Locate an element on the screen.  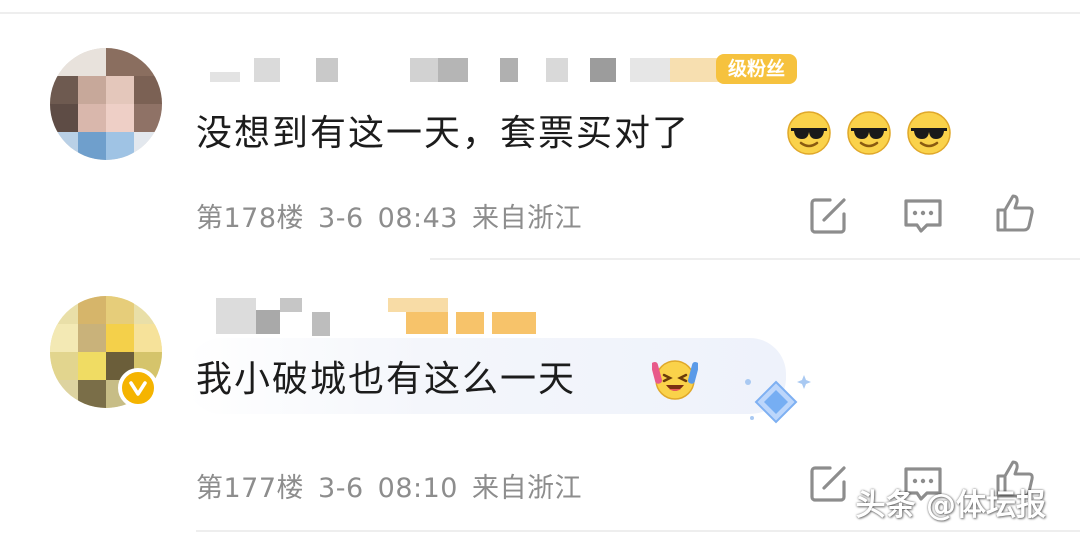
comment-meta: 第177楼 3-6 08:10 来自浙江 is located at coordinates (396, 485).